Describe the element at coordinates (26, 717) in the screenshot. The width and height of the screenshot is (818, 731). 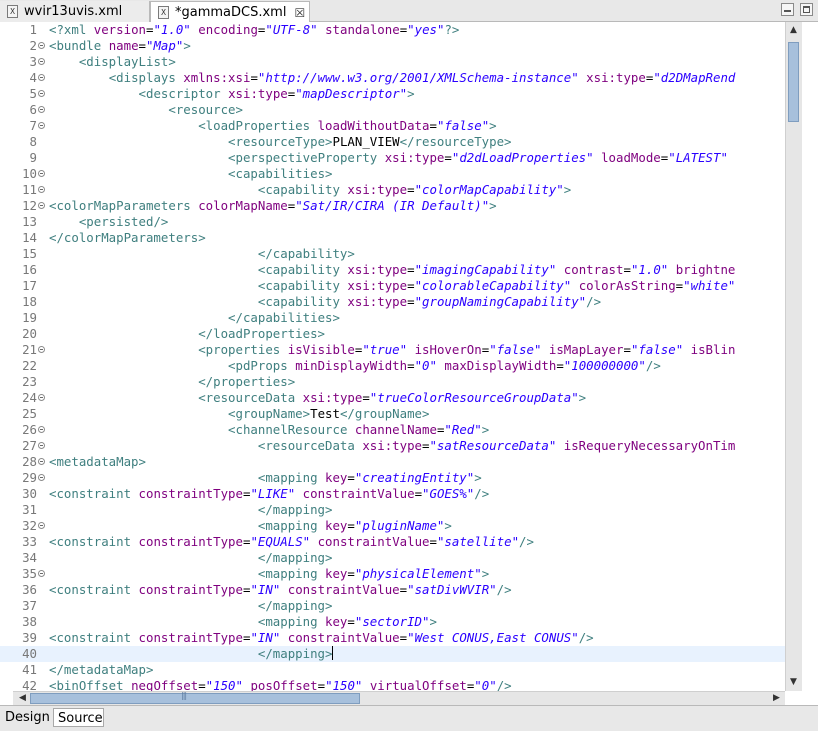
I see `tab-design: Design` at that location.